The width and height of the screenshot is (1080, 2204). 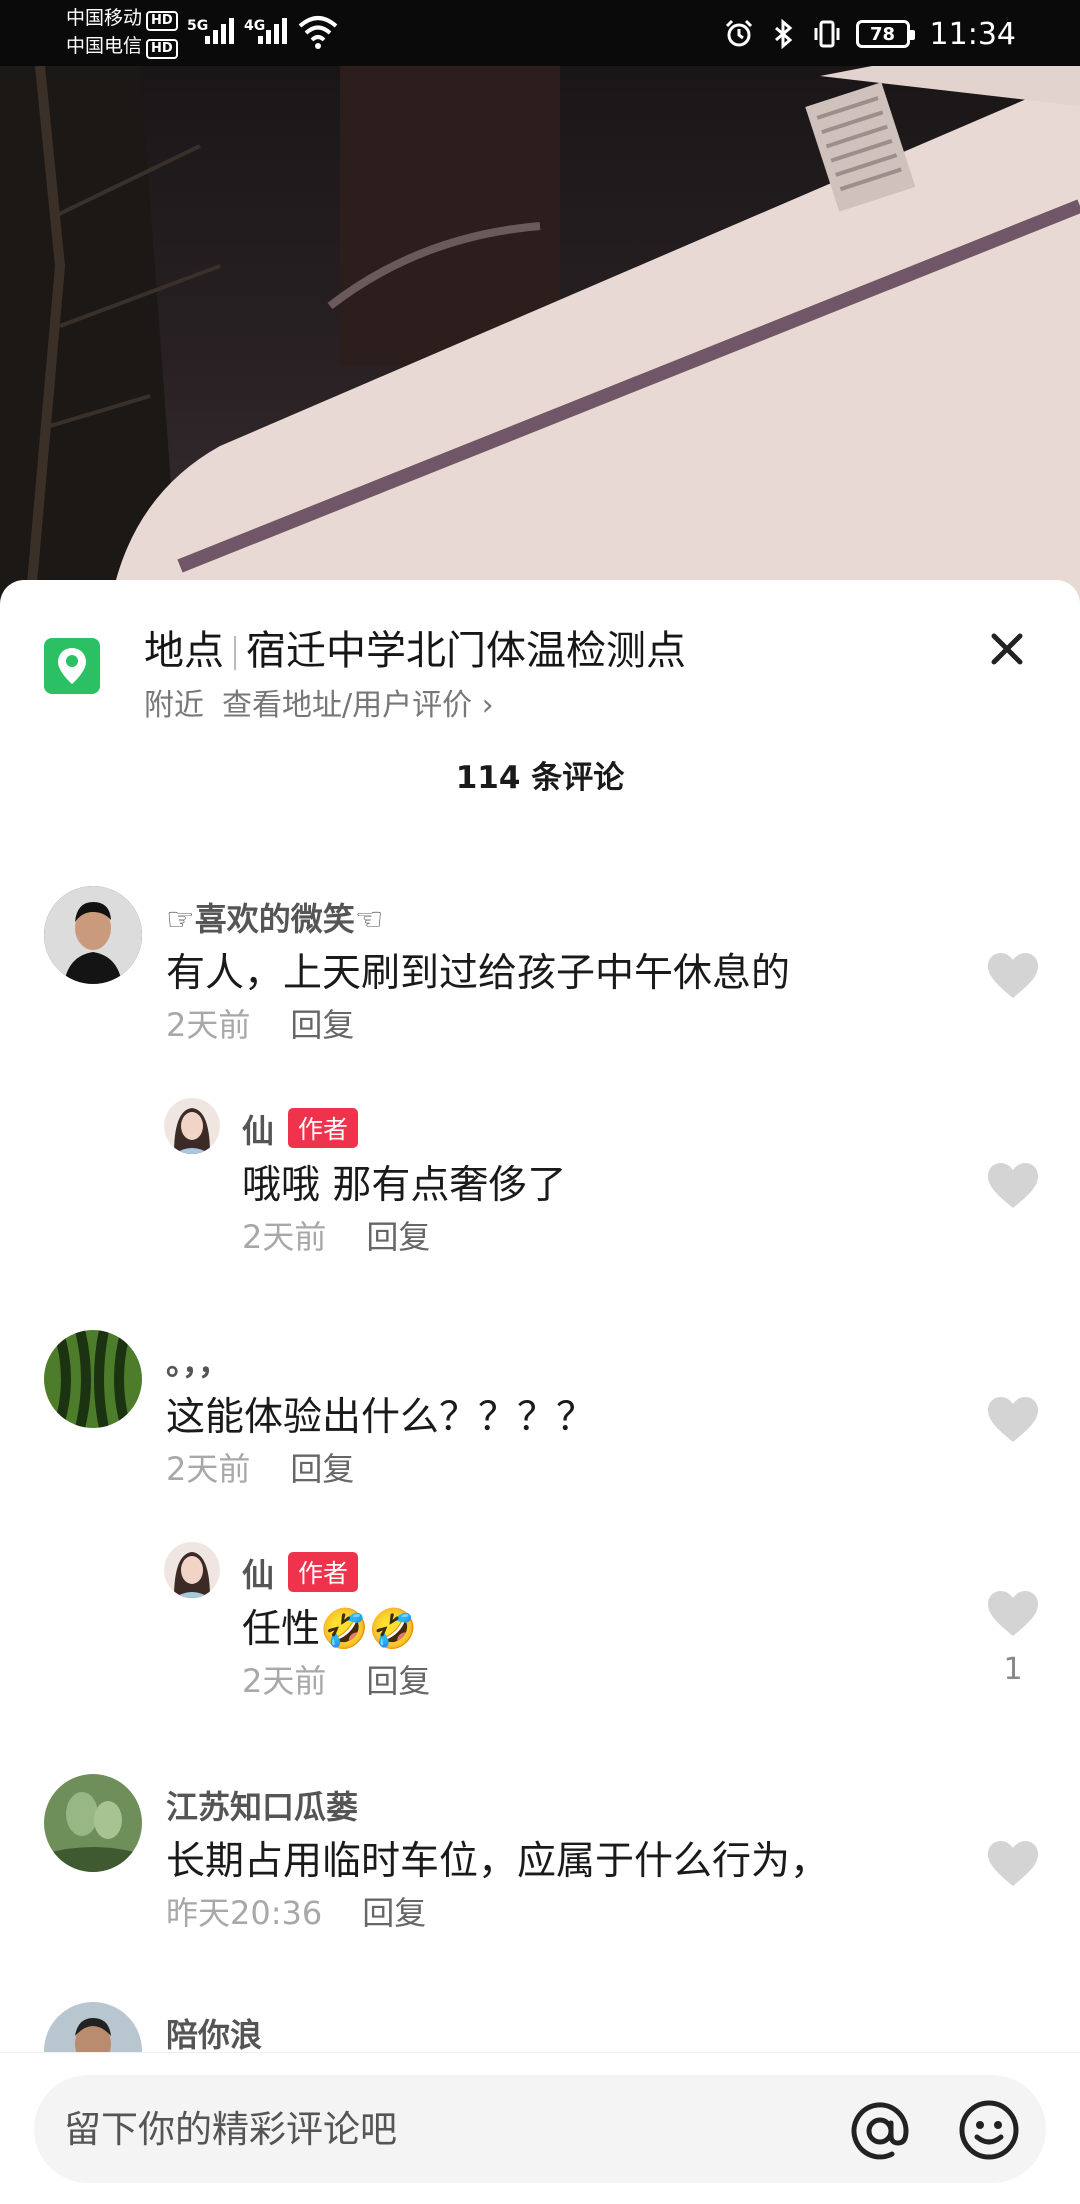 What do you see at coordinates (244, 1913) in the screenshot?
I see `comment-time: 昨天20:36` at bounding box center [244, 1913].